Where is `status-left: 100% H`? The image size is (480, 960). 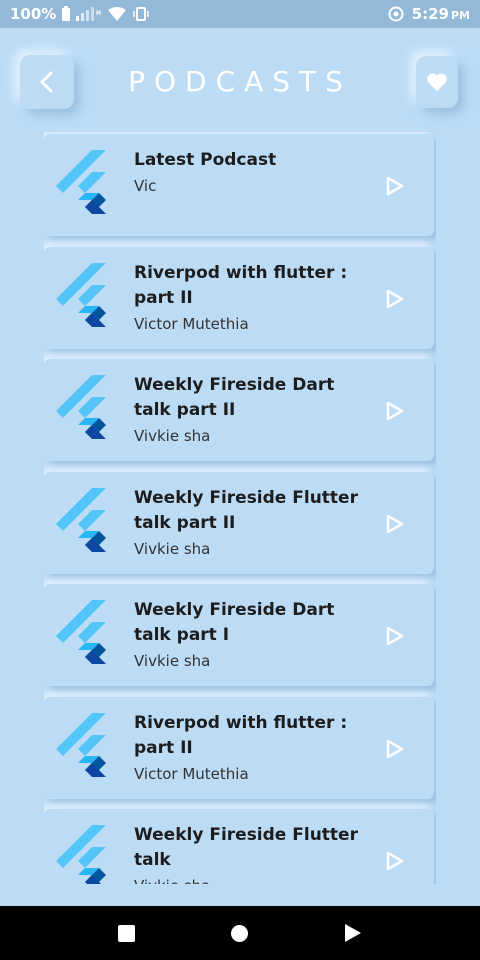
status-left: 100% H is located at coordinates (80, 14).